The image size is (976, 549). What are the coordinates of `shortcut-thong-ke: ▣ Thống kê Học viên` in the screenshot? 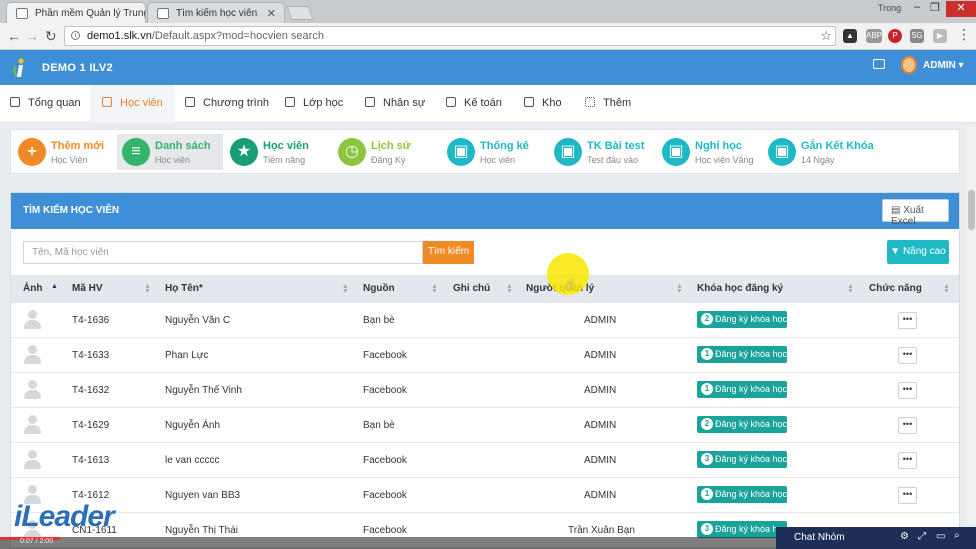 It's located at (495, 152).